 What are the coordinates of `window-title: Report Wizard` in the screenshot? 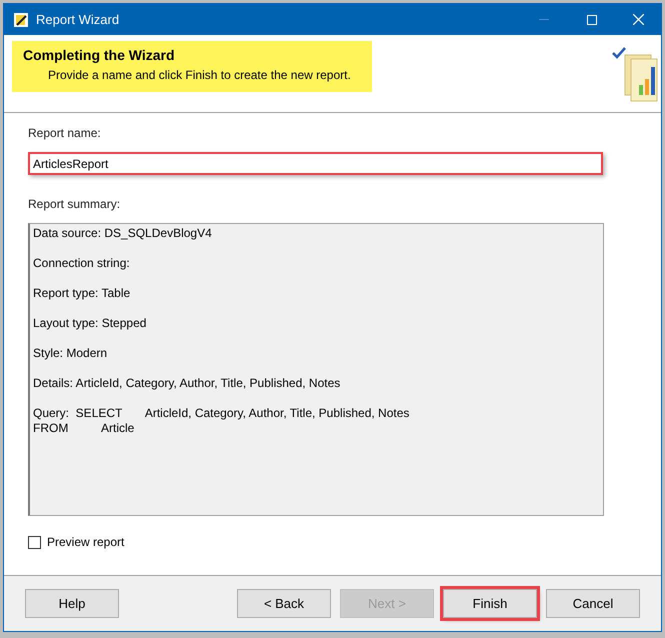 It's located at (78, 19).